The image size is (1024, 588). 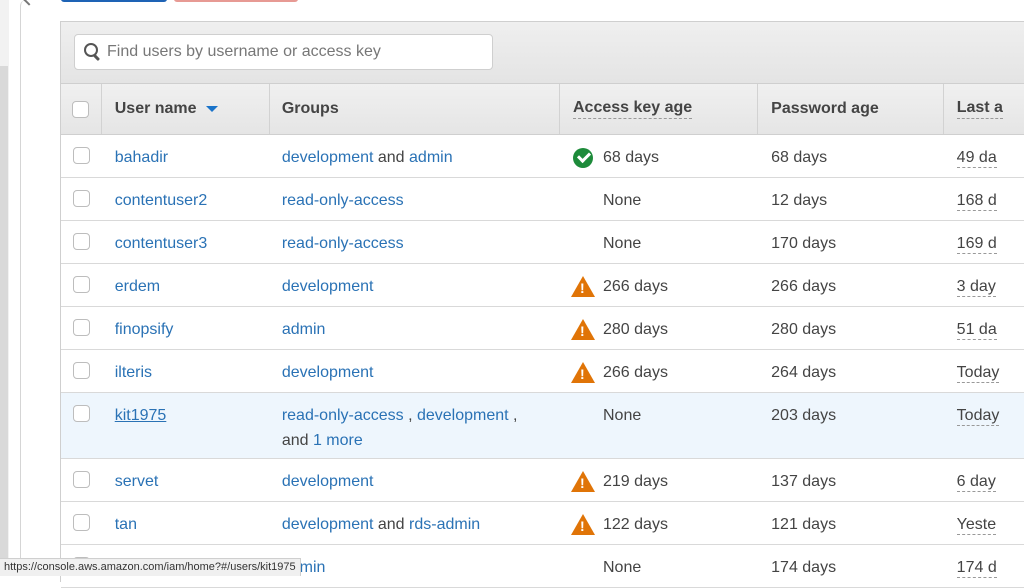 I want to click on groups-cell: development and rds-admin, so click(x=415, y=523).